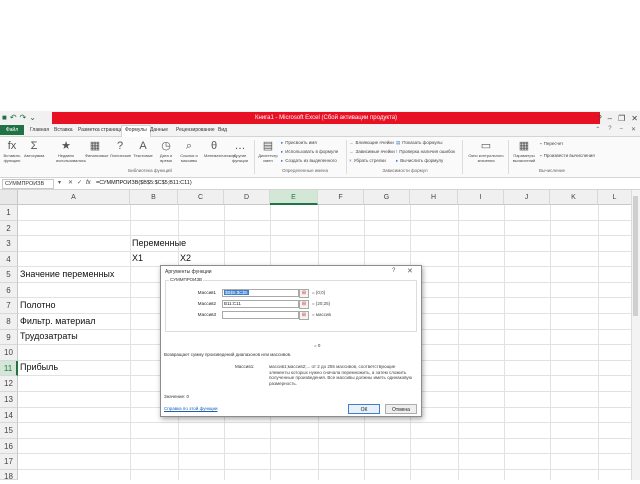 Image resolution: width=640 pixels, height=484 pixels. I want to click on autosum-button: Σ Автосумма, so click(34, 148).